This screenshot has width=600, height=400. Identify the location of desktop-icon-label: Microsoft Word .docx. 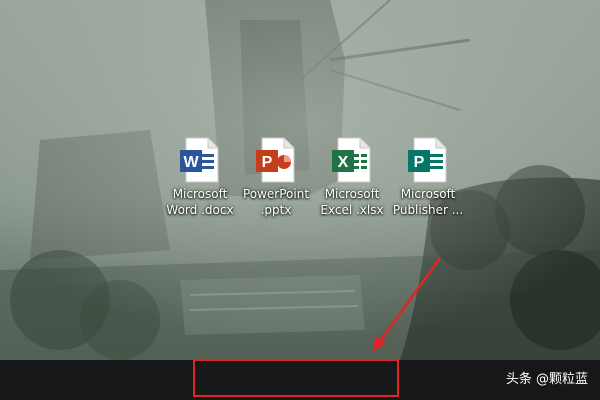
(200, 202).